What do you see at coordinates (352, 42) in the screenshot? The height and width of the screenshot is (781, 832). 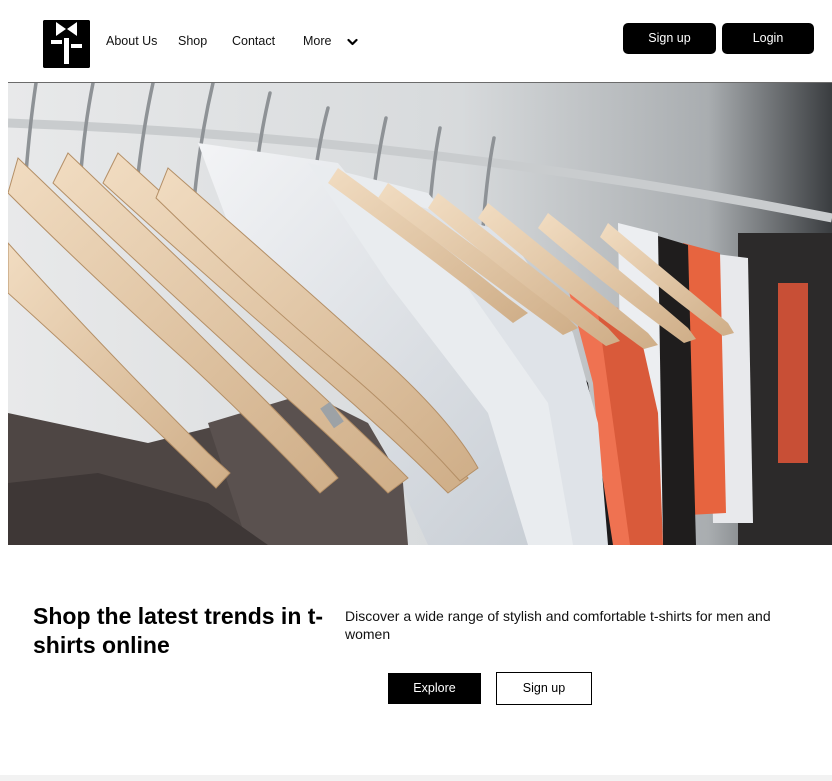 I see `chevron-down-icon` at bounding box center [352, 42].